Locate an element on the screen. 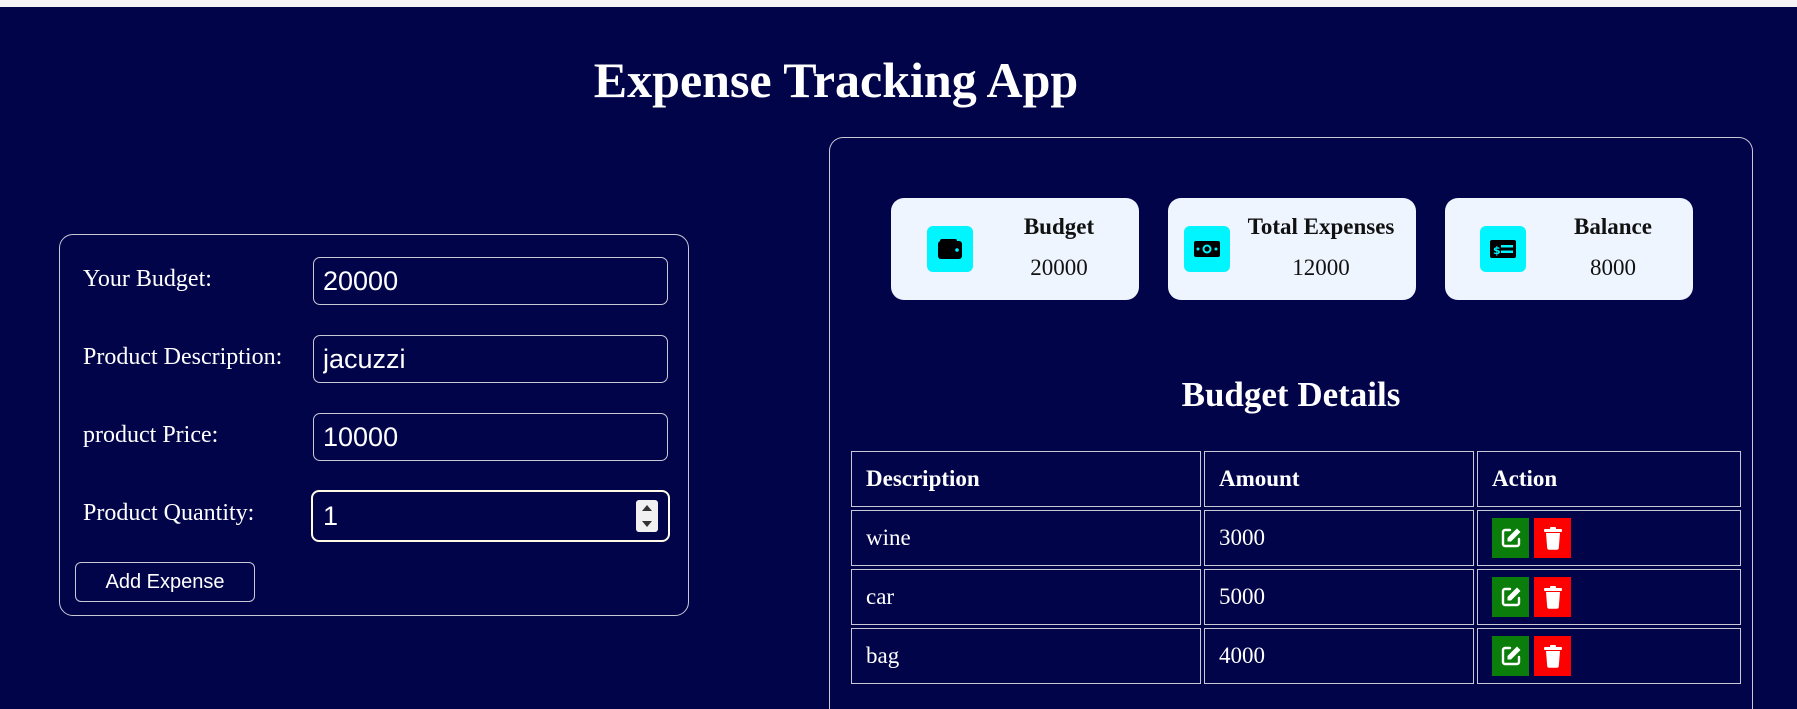 The height and width of the screenshot is (709, 1797). price-label: product Price: is located at coordinates (151, 435).